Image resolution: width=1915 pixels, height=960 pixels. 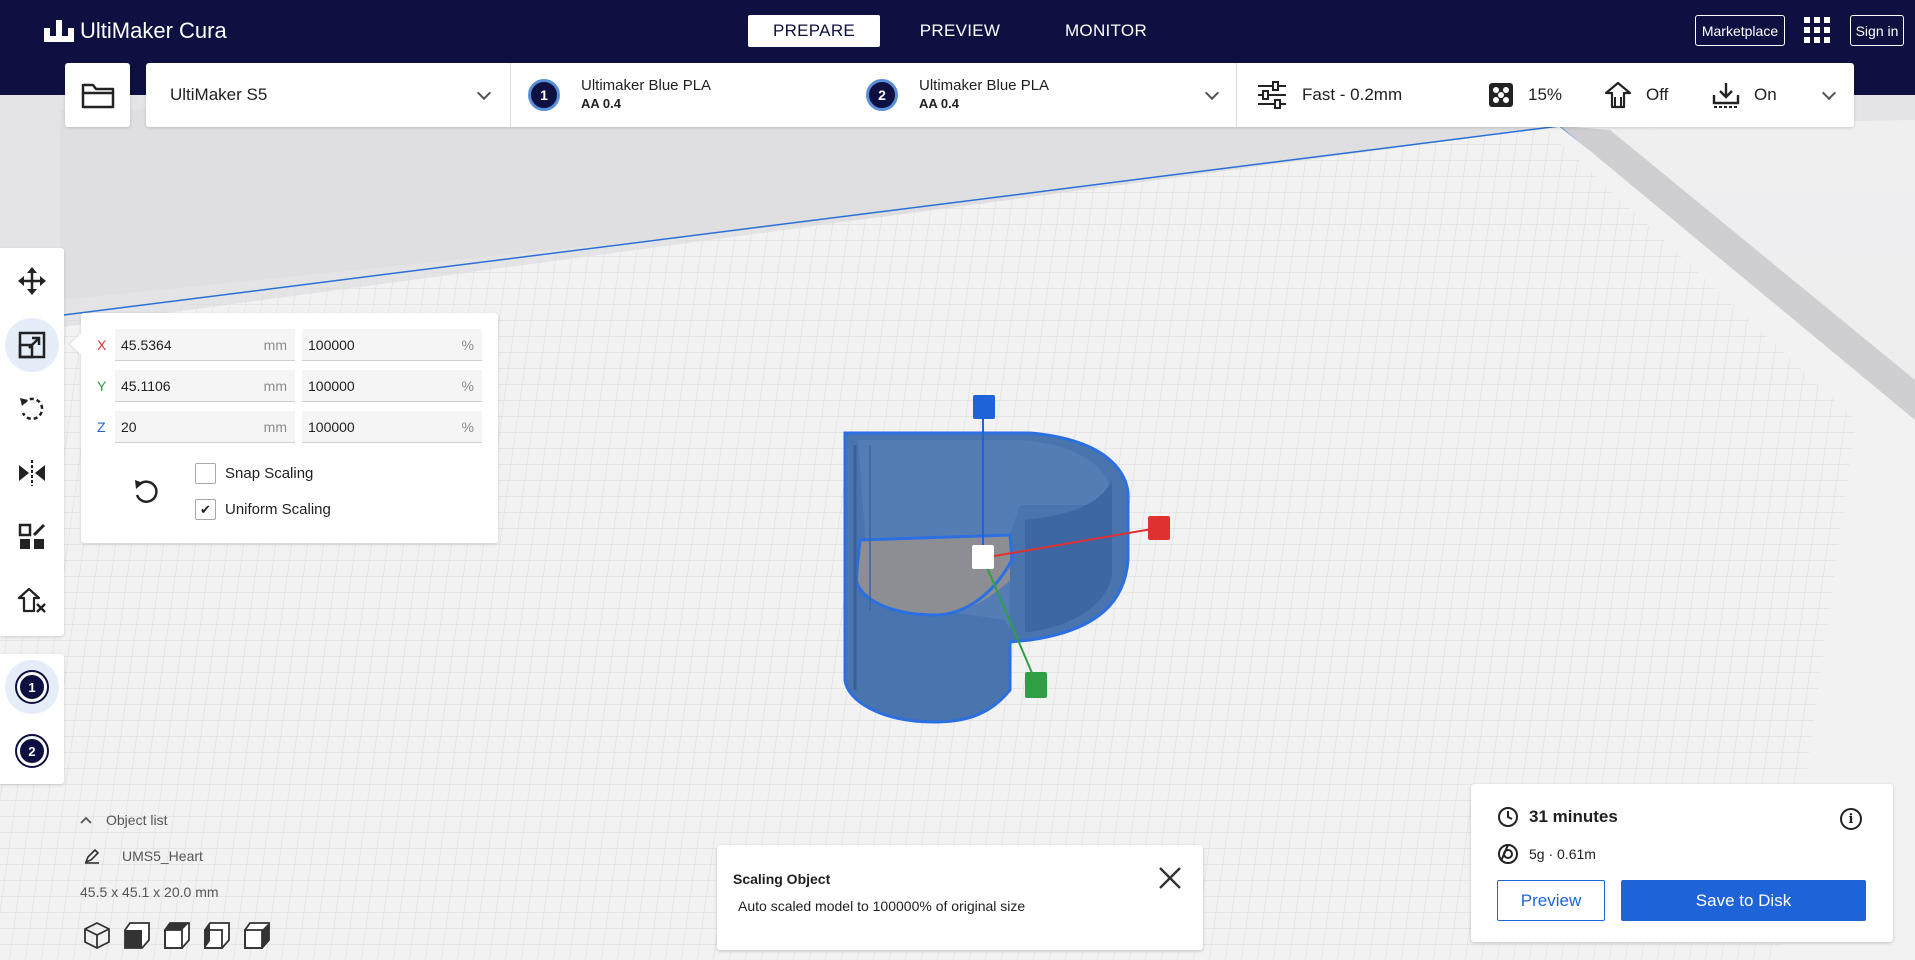 What do you see at coordinates (205, 509) in the screenshot?
I see `uniform-scaling-checkbox: ✔` at bounding box center [205, 509].